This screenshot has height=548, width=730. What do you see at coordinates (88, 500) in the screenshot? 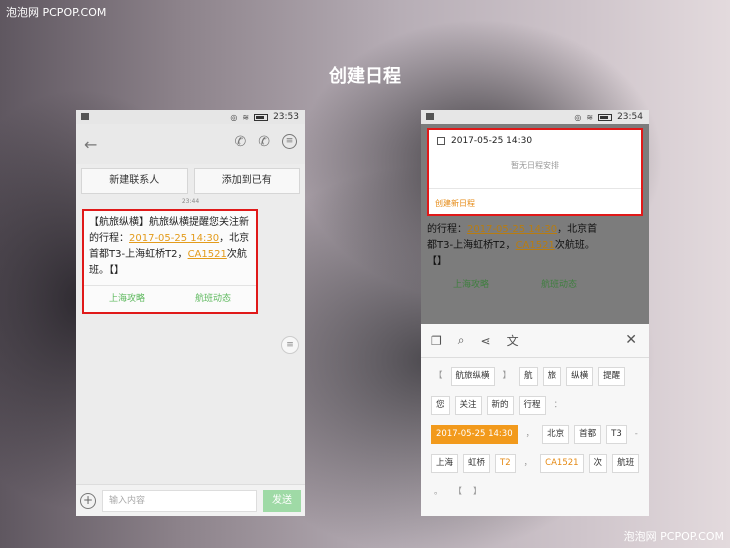
I see `add-attachment-icon: +` at bounding box center [88, 500].